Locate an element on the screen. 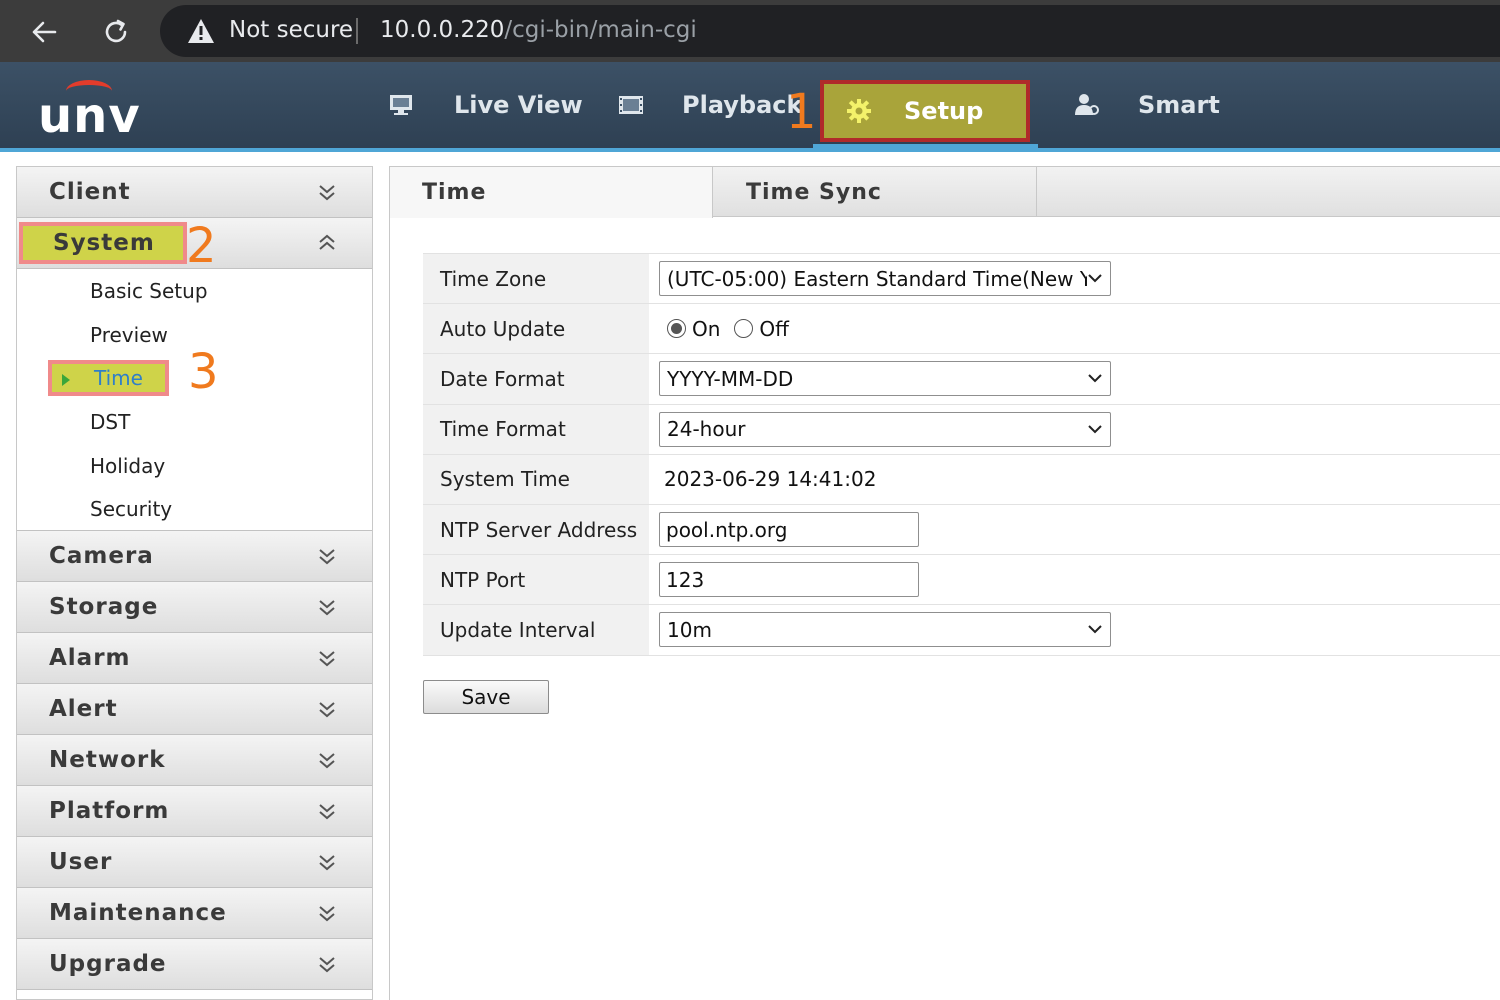 This screenshot has width=1500, height=1000. reload-icon is located at coordinates (116, 31).